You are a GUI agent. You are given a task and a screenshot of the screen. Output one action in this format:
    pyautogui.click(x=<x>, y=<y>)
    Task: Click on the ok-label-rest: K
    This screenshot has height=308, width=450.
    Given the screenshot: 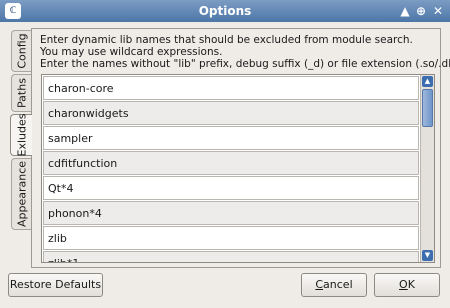 What is the action you would take?
    pyautogui.click(x=411, y=284)
    